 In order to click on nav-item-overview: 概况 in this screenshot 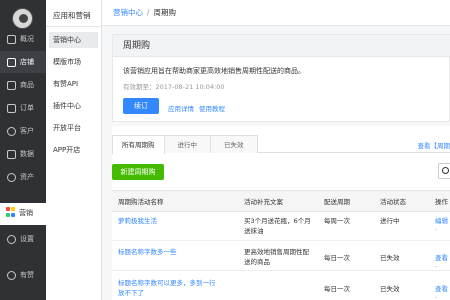, I will do `click(23, 39)`.